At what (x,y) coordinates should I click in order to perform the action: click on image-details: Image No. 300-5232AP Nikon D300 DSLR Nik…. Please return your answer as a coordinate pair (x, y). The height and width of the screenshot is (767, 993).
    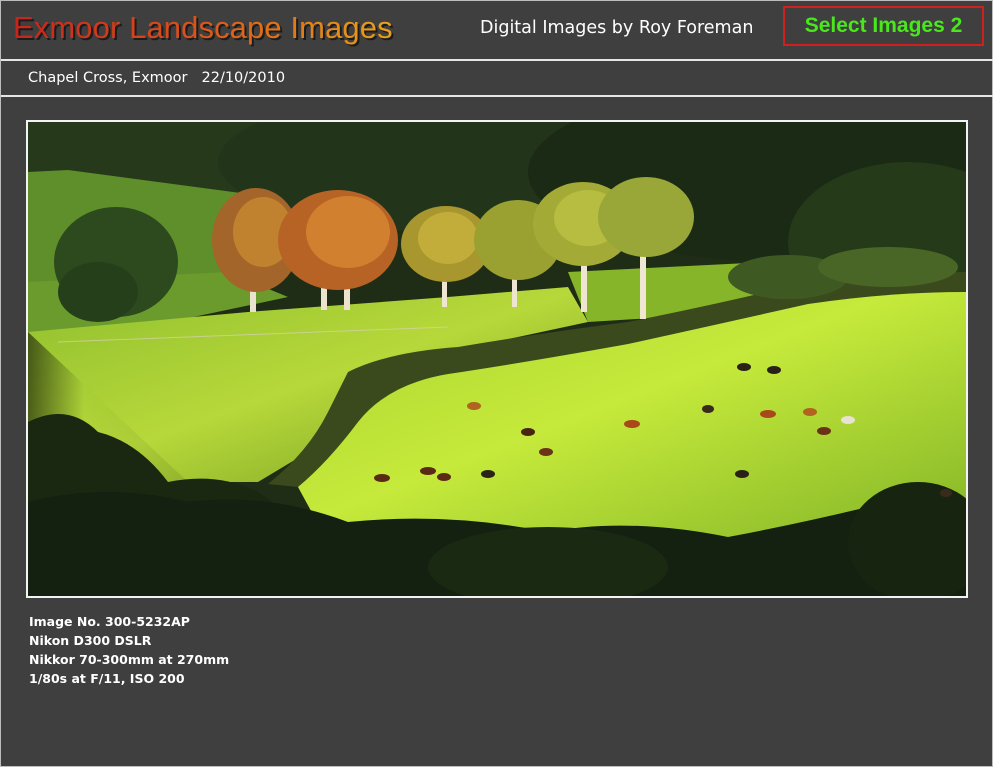
    Looking at the image, I should click on (129, 650).